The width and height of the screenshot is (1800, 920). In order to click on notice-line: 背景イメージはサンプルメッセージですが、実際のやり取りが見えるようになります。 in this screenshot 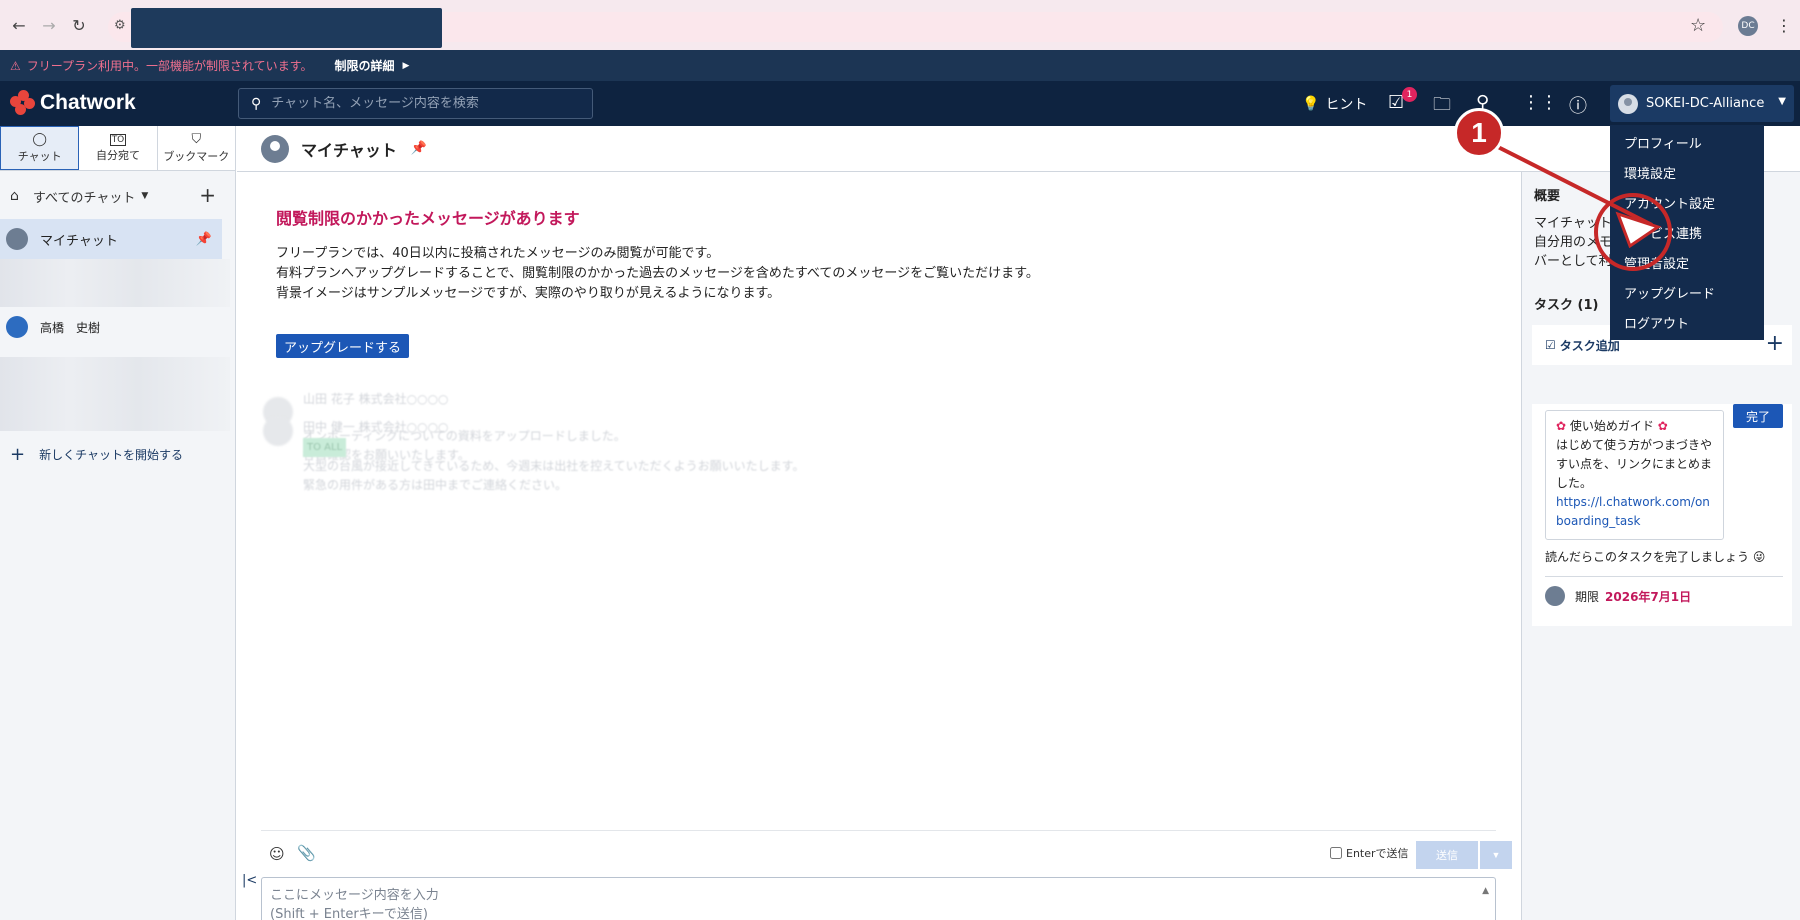, I will do `click(528, 293)`.